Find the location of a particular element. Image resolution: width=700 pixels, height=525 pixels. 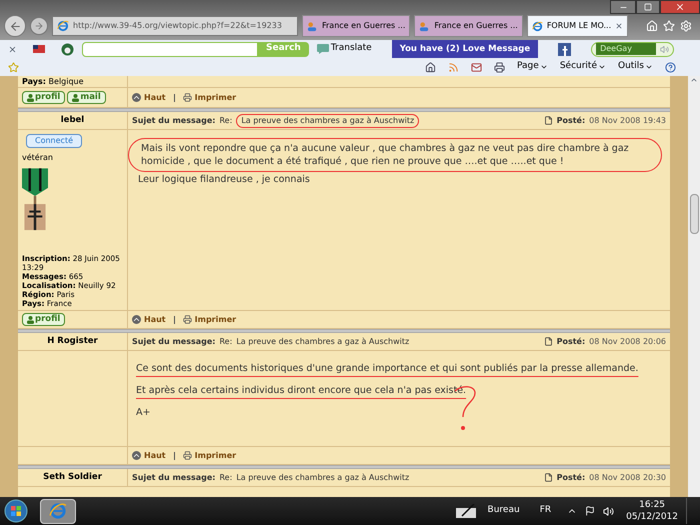

address-bar: http://www.39-45.org/viewtopic.php?f=22&t=19233 is located at coordinates (175, 26).